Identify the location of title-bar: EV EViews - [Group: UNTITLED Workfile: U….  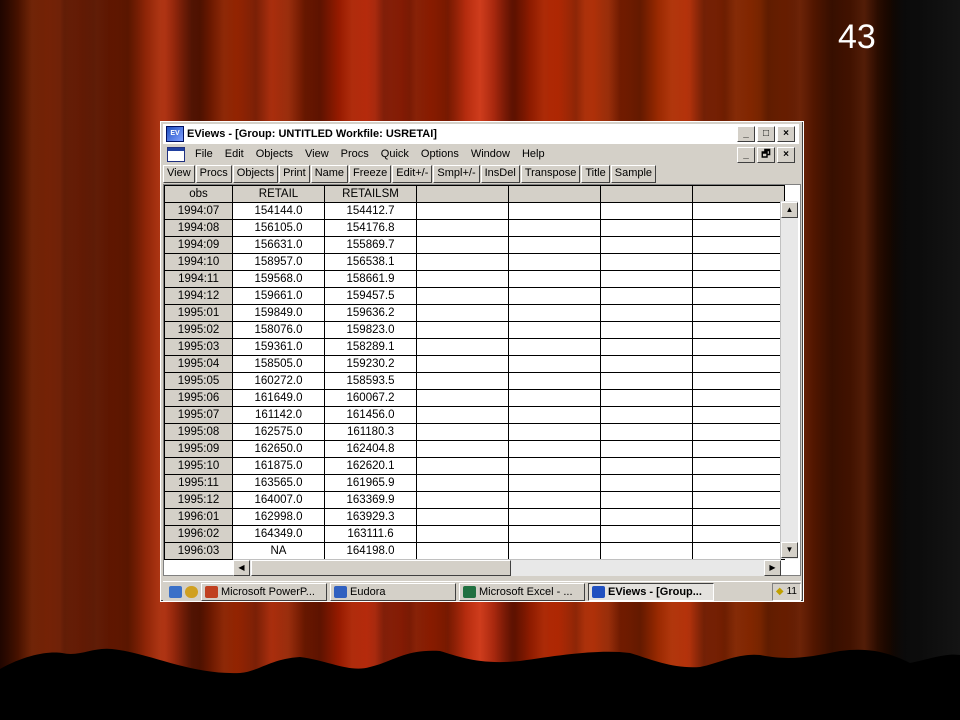
(481, 134).